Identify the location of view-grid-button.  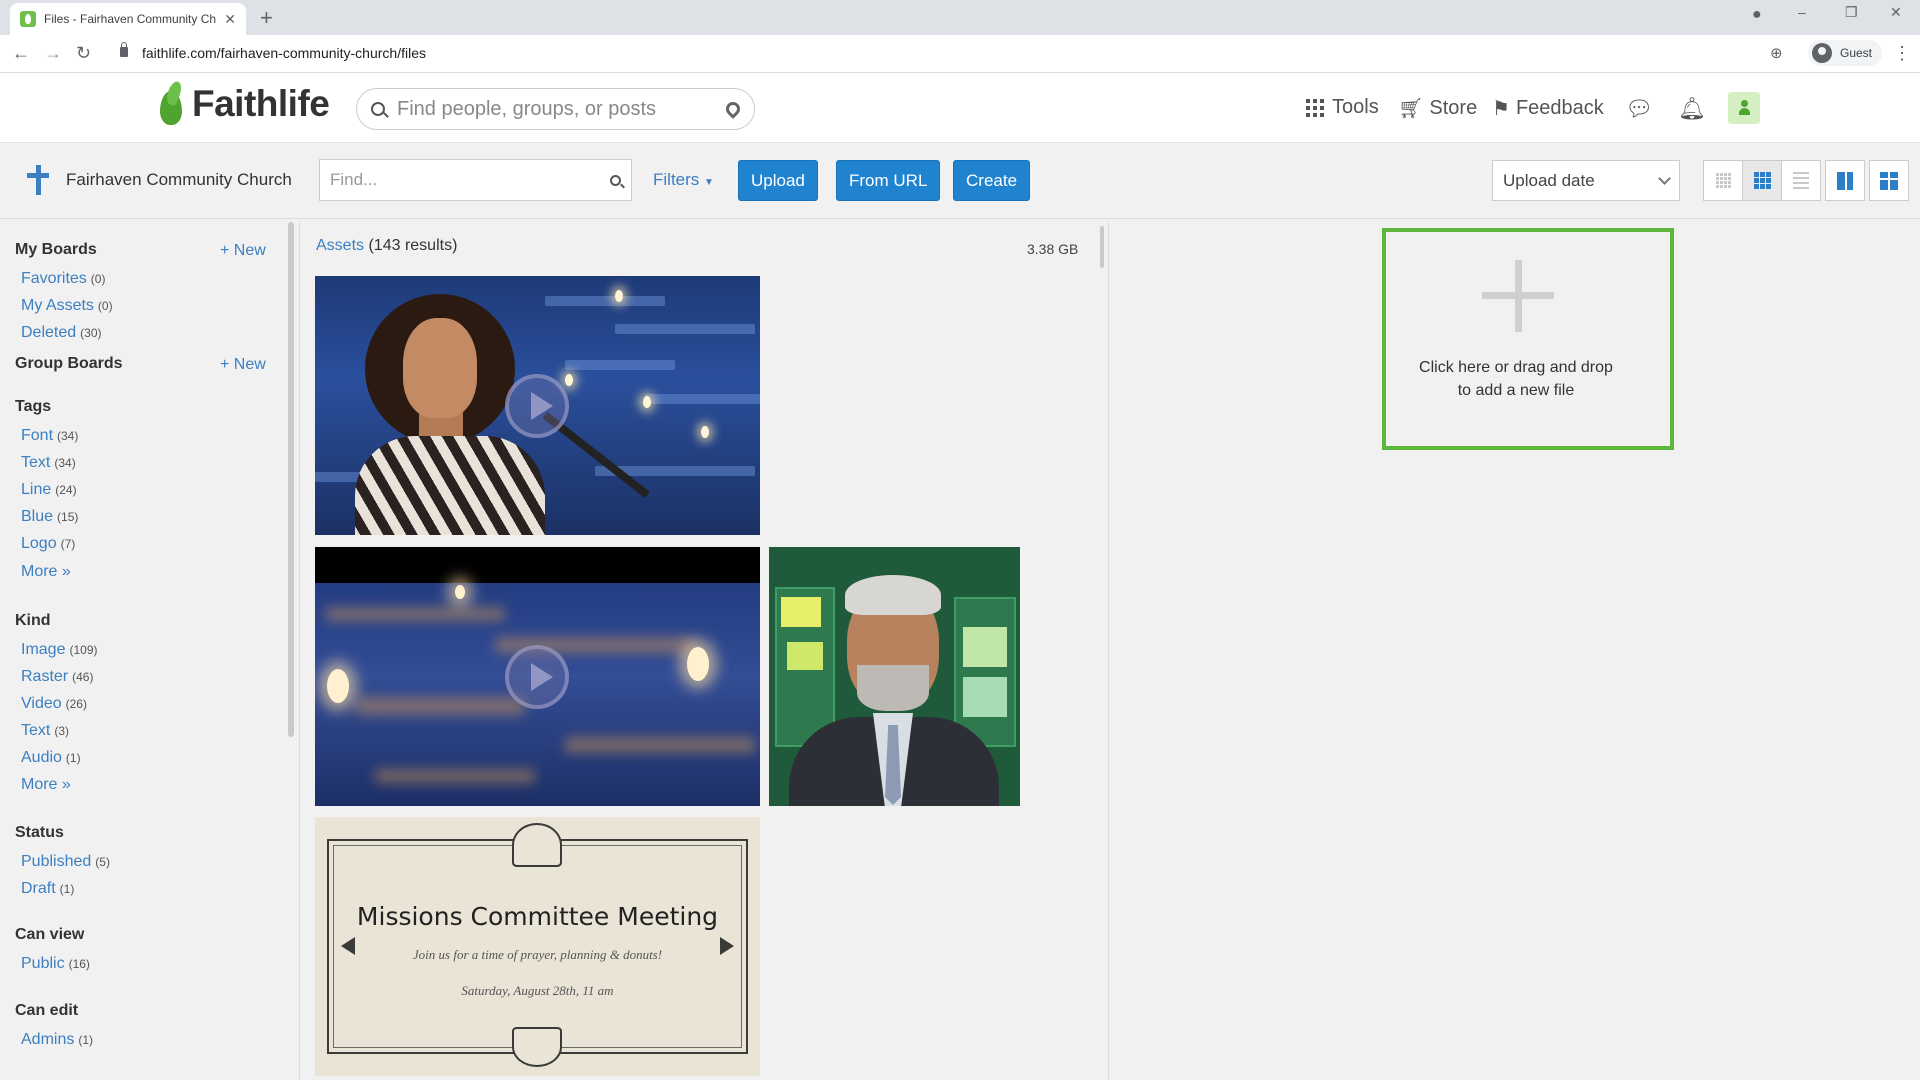
(1762, 180).